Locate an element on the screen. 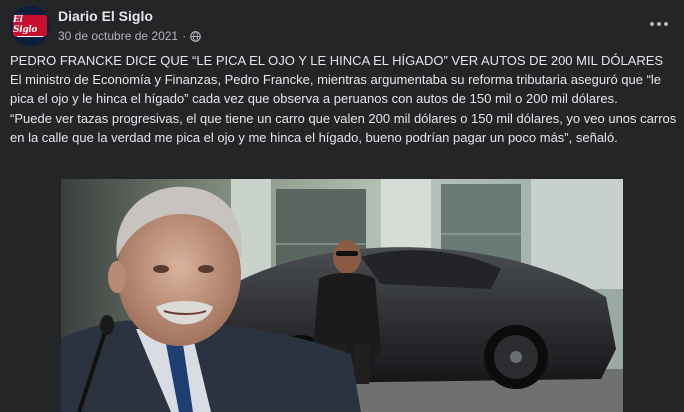 This screenshot has width=684, height=412. page-name-link: Diario El Siglo is located at coordinates (105, 16).